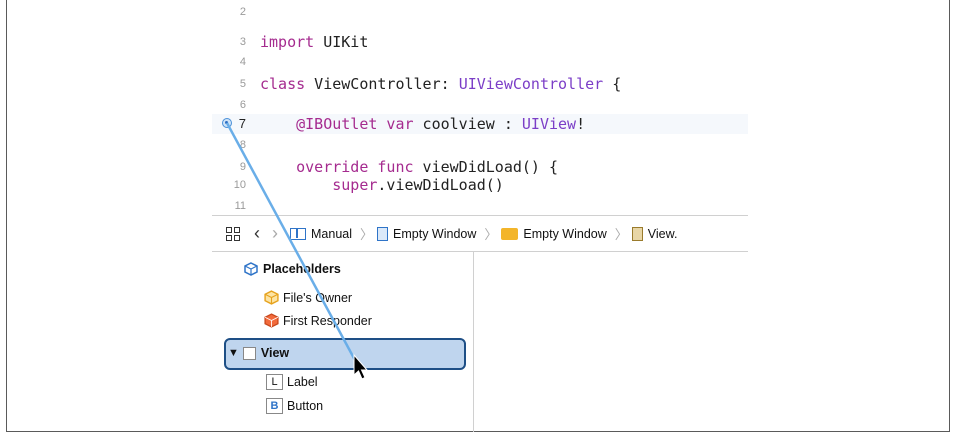 Image resolution: width=956 pixels, height=441 pixels. What do you see at coordinates (382, 84) in the screenshot?
I see `code-token: ViewController:` at bounding box center [382, 84].